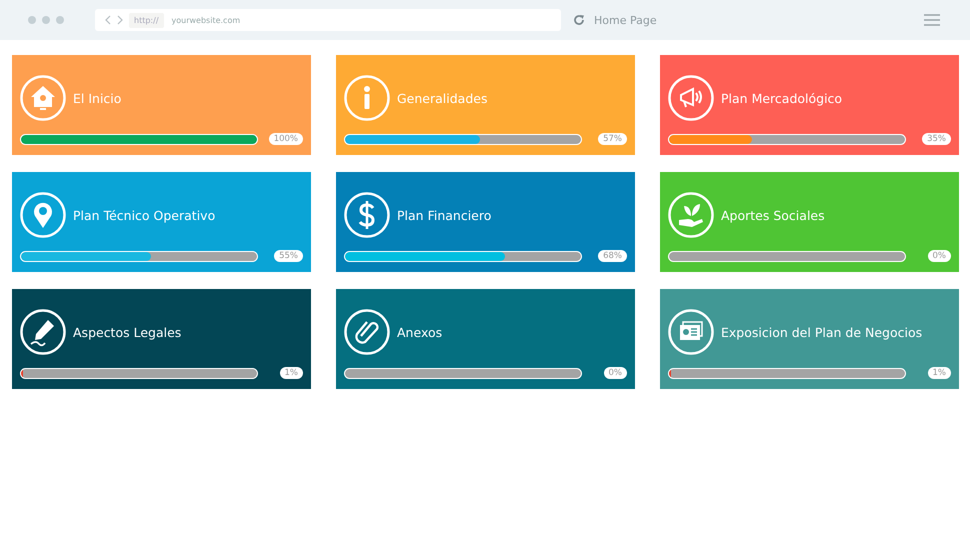 This screenshot has width=970, height=550. What do you see at coordinates (97, 98) in the screenshot?
I see `module-title: El Inicio` at bounding box center [97, 98].